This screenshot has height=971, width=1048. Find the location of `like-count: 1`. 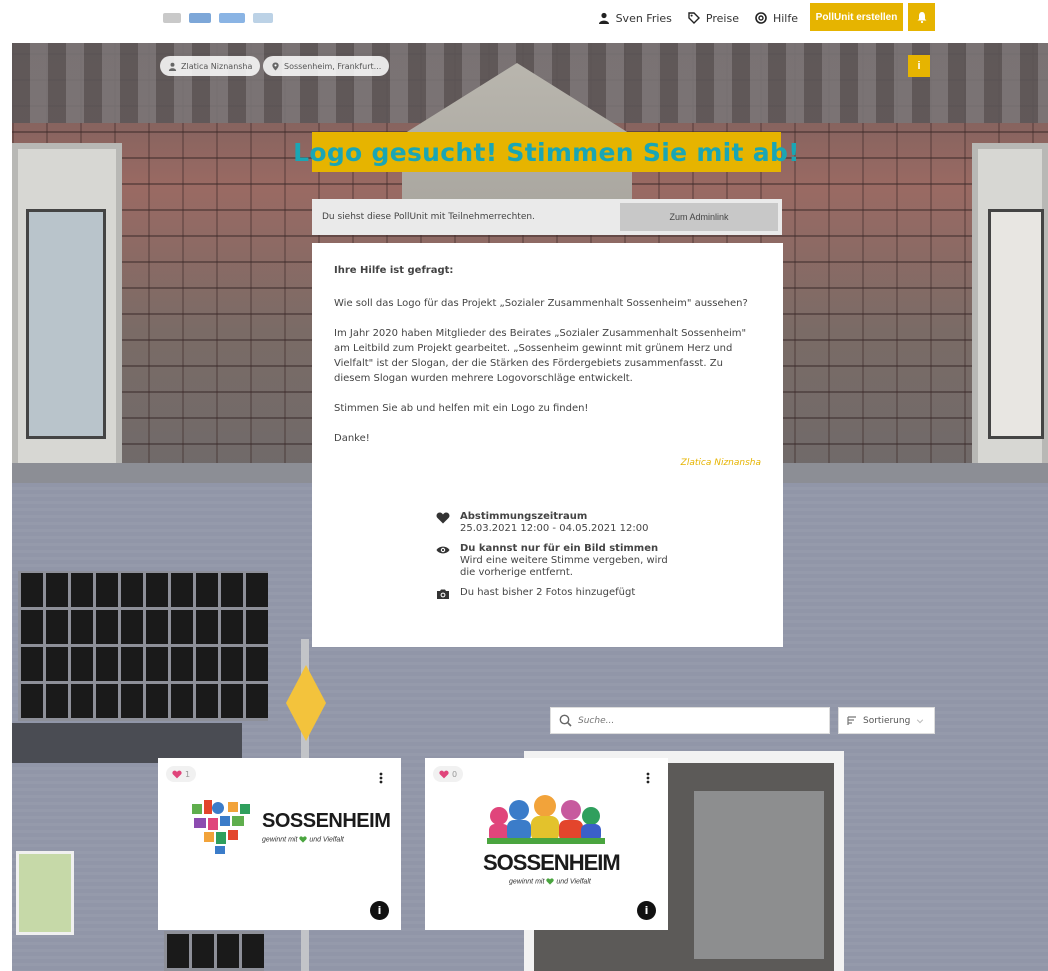

like-count: 1 is located at coordinates (188, 774).